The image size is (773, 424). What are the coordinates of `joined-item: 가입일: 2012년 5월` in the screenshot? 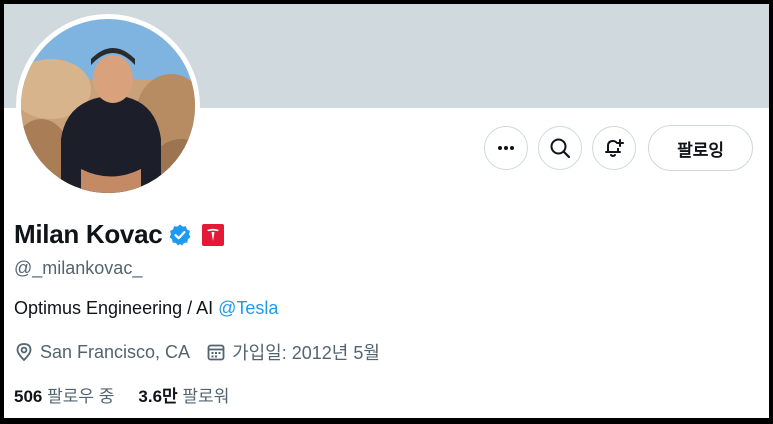 It's located at (293, 352).